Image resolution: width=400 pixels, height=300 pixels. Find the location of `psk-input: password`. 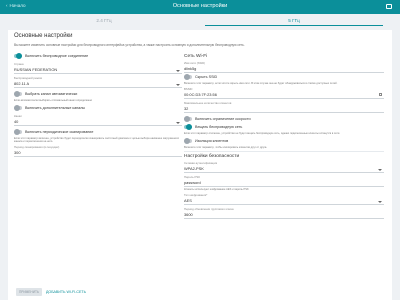

psk-input: password is located at coordinates (284, 183).